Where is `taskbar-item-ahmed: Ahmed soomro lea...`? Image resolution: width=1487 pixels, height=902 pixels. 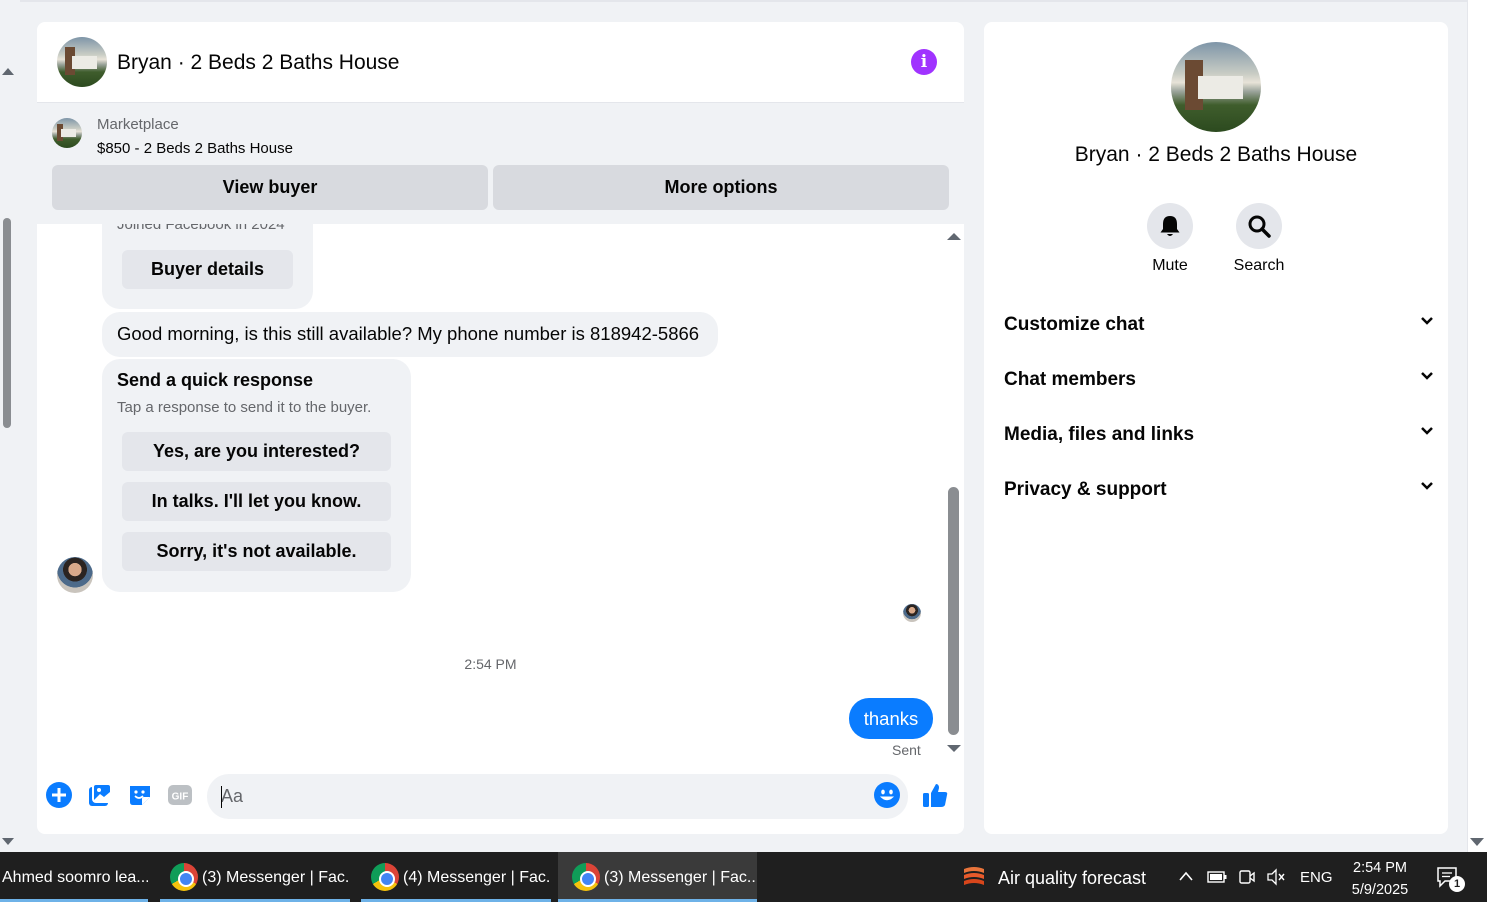 taskbar-item-ahmed: Ahmed soomro lea... is located at coordinates (74, 877).